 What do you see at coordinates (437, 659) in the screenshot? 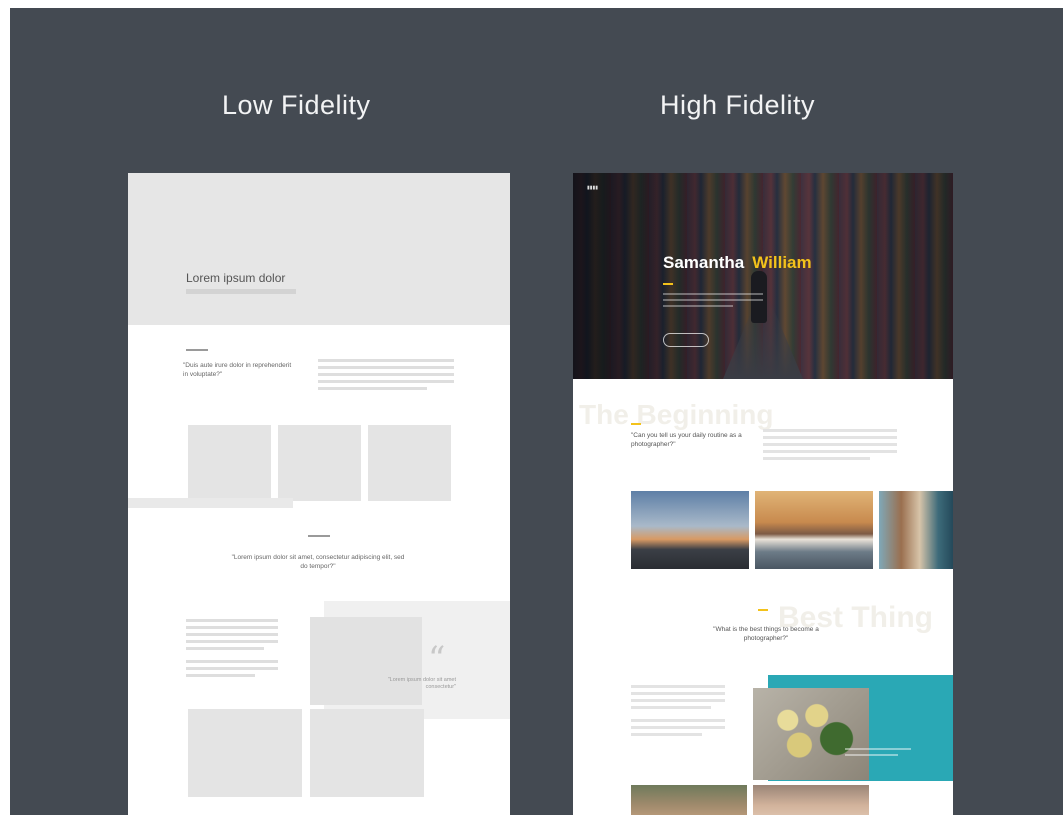
I see `lofi-quote-mark: “` at bounding box center [437, 659].